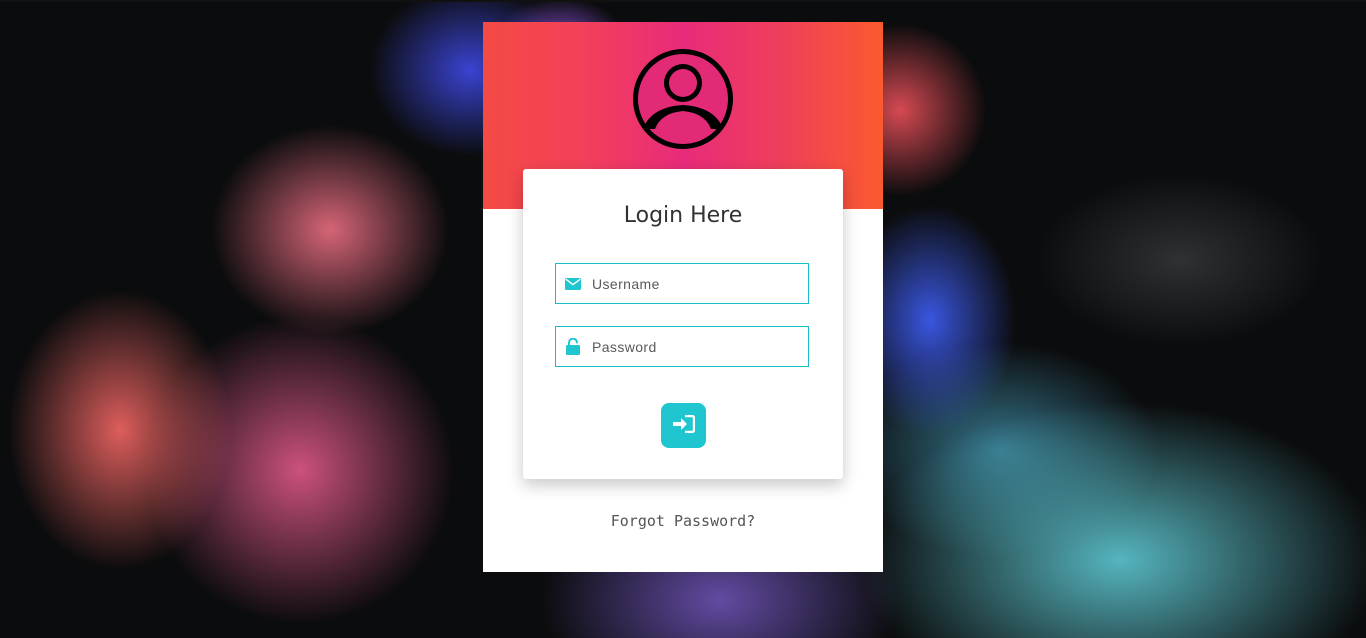 The width and height of the screenshot is (1366, 638). What do you see at coordinates (692, 283) in the screenshot?
I see `username-input` at bounding box center [692, 283].